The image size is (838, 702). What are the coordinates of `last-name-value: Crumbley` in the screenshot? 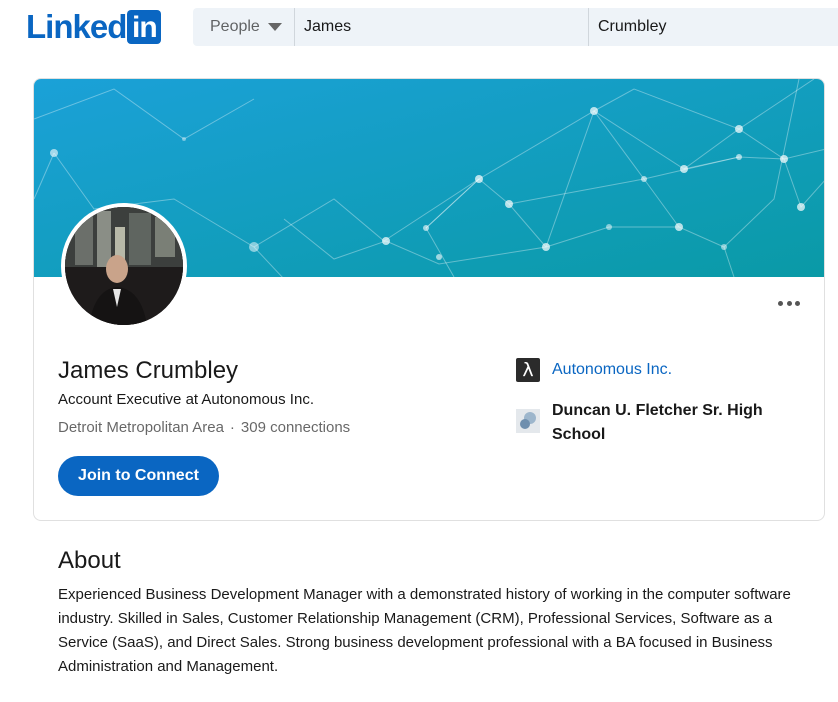 It's located at (632, 26).